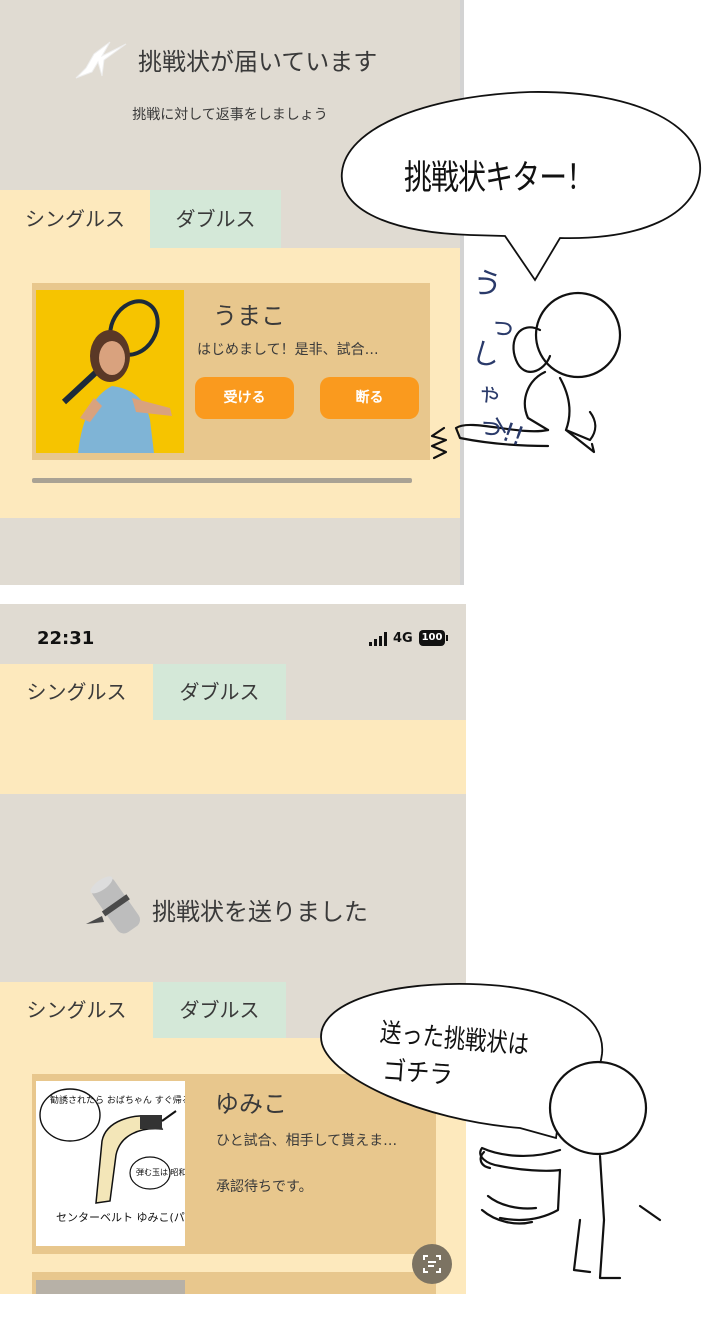 The image size is (709, 1340). I want to click on tab-singles-top: シングルス, so click(76, 692).